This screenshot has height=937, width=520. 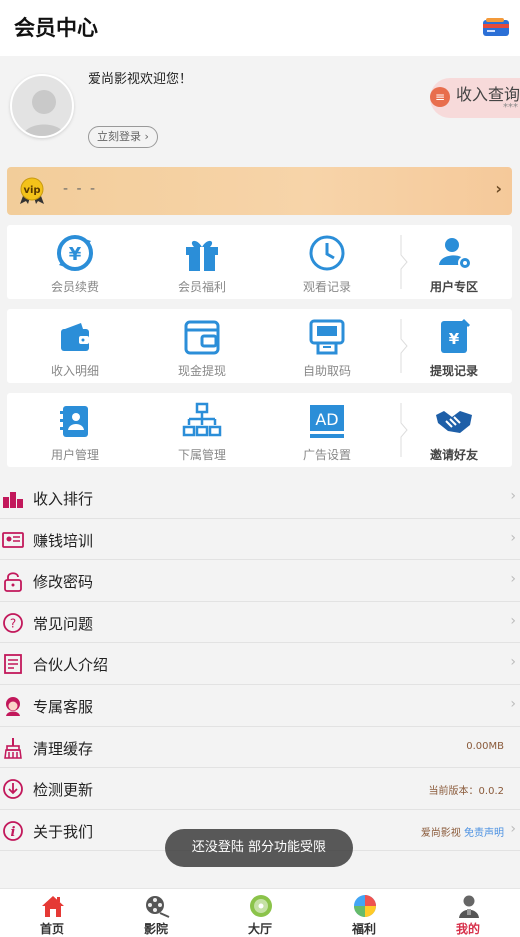 I want to click on grid-item-history: 观看记录, so click(x=327, y=262).